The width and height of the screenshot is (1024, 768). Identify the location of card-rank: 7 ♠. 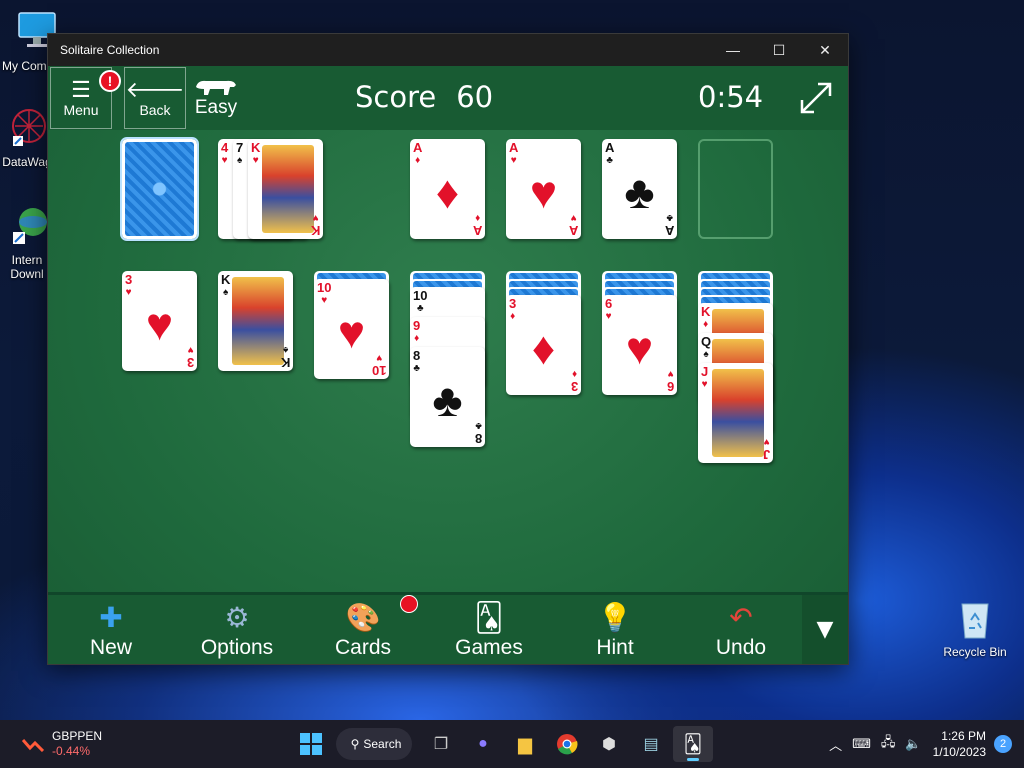
(240, 153).